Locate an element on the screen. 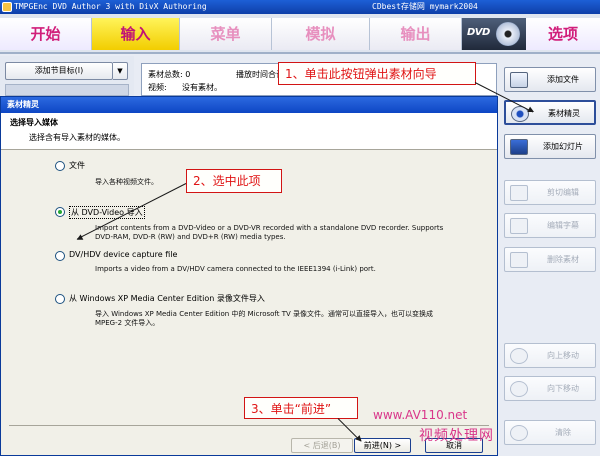 This screenshot has width=600, height=456. move-up-label: 向上移动 is located at coordinates (563, 355).